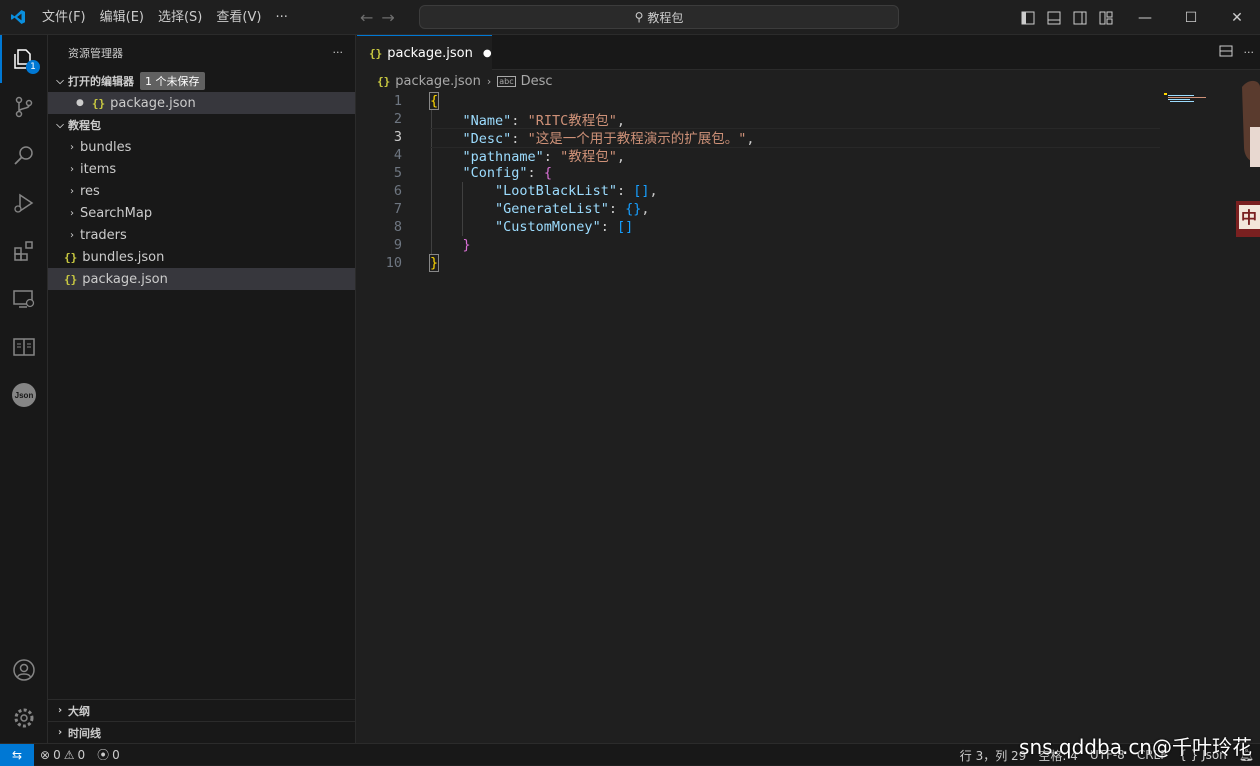  Describe the element at coordinates (69, 754) in the screenshot. I see `warning-icon: ⚠` at that location.